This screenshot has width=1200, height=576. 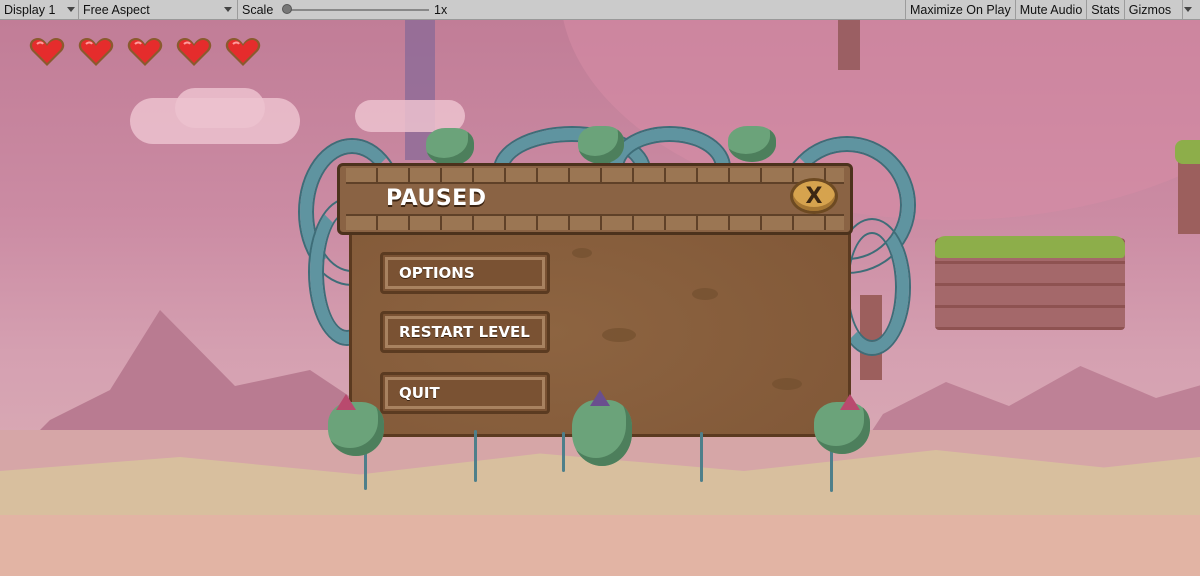 What do you see at coordinates (437, 273) in the screenshot?
I see `options-button-label: OPTIONS` at bounding box center [437, 273].